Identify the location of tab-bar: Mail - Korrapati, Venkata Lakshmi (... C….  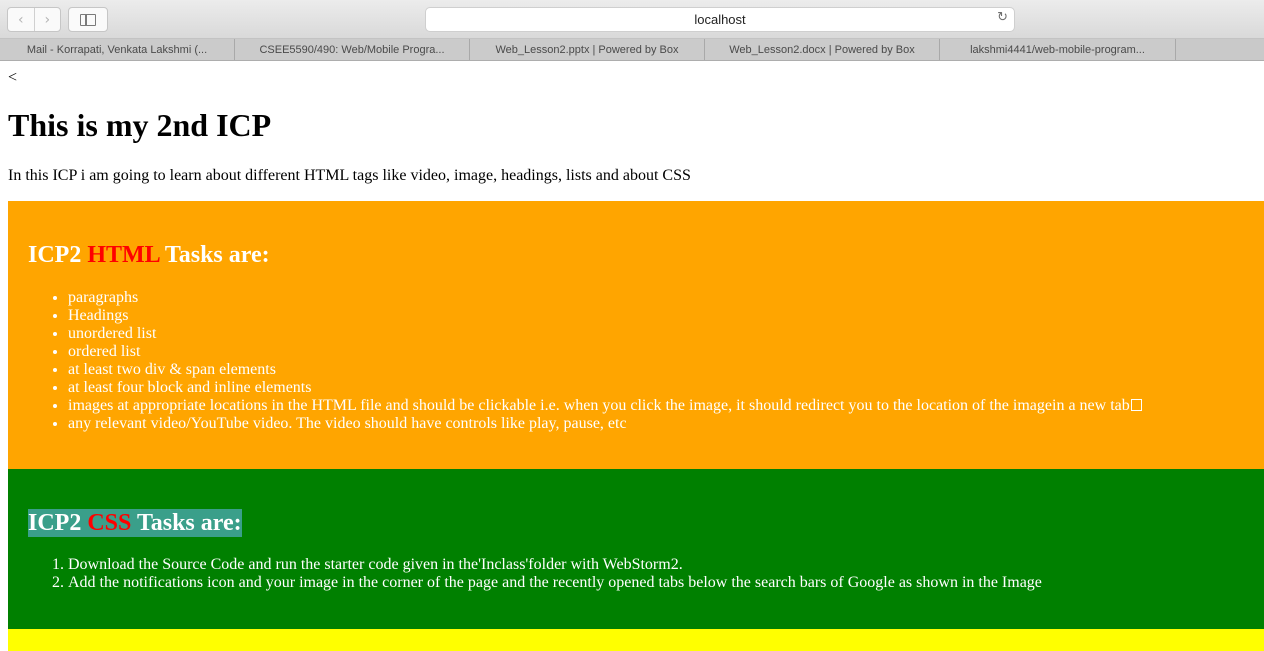
(632, 50).